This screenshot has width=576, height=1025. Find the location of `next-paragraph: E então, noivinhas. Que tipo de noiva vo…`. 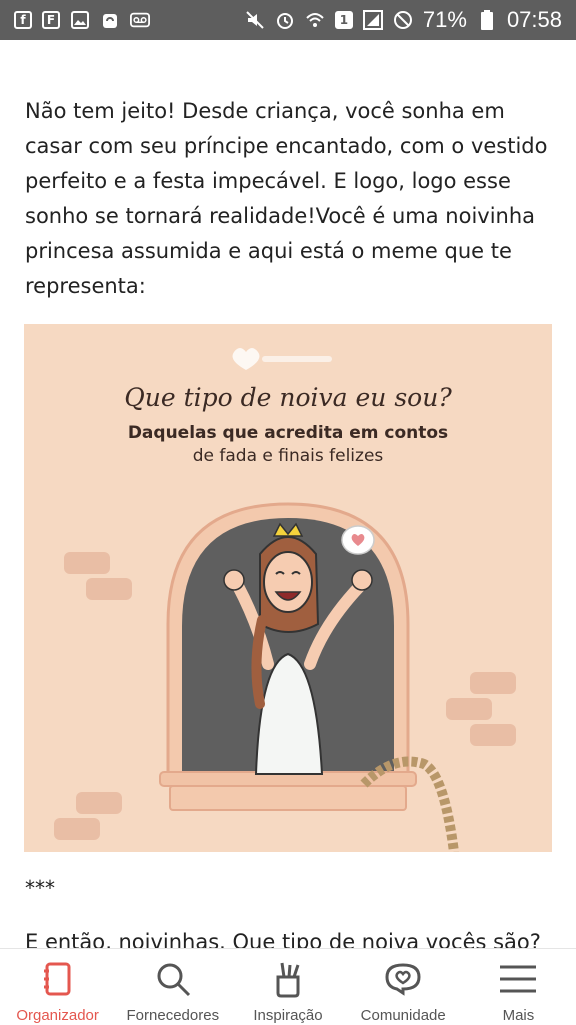

next-paragraph: E então, noivinhas. Que tipo de noiva vo… is located at coordinates (283, 939).